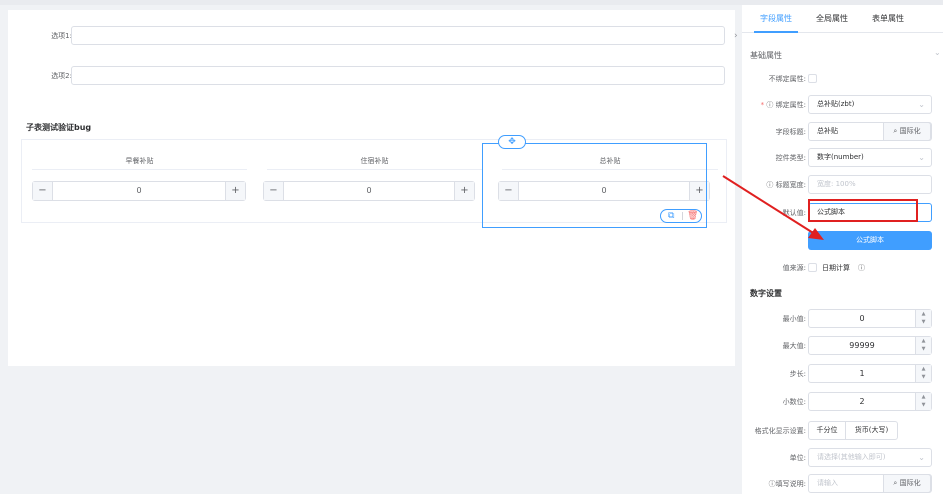 This screenshot has height=494, width=943. I want to click on max-row: 最大值: 99999 ▲ ▼, so click(842, 346).